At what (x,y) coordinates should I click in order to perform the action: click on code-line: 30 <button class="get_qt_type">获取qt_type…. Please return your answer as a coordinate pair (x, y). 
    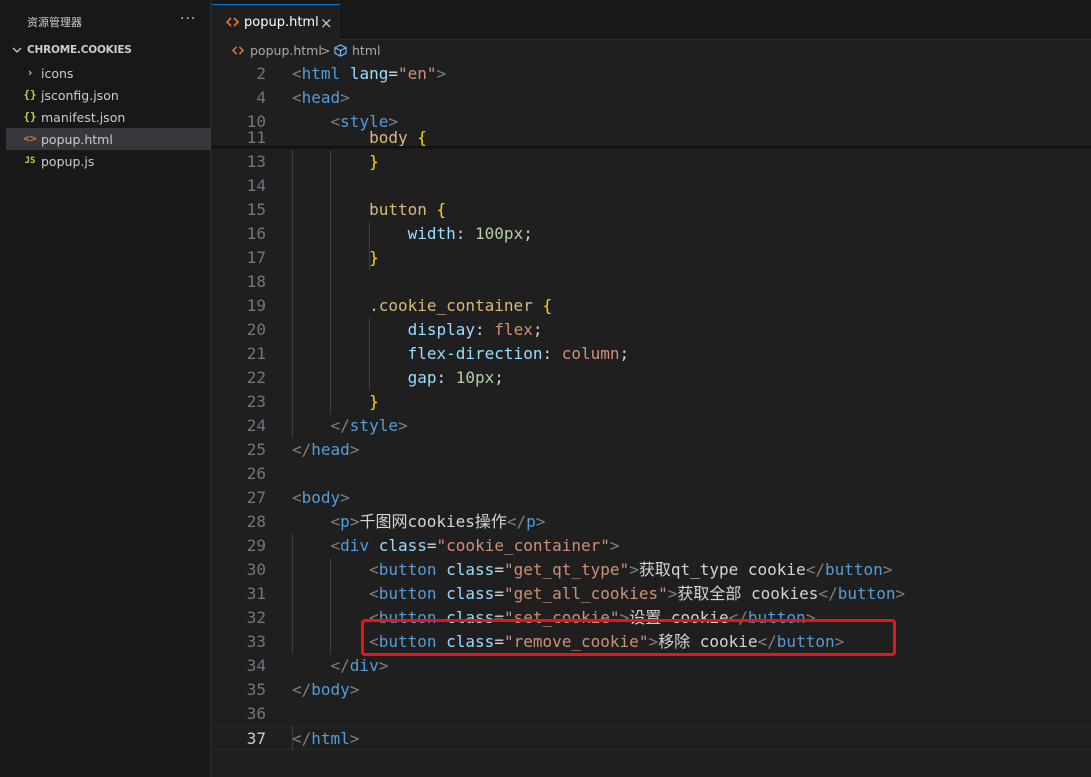
    Looking at the image, I should click on (651, 570).